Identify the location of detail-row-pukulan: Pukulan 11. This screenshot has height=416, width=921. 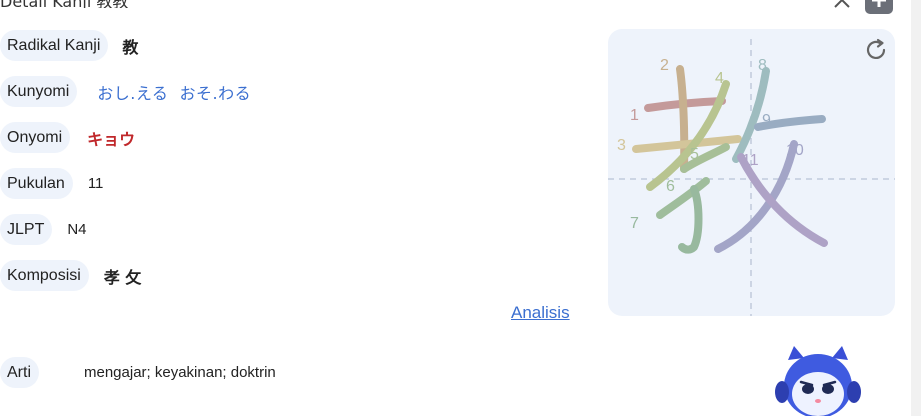
(51, 183).